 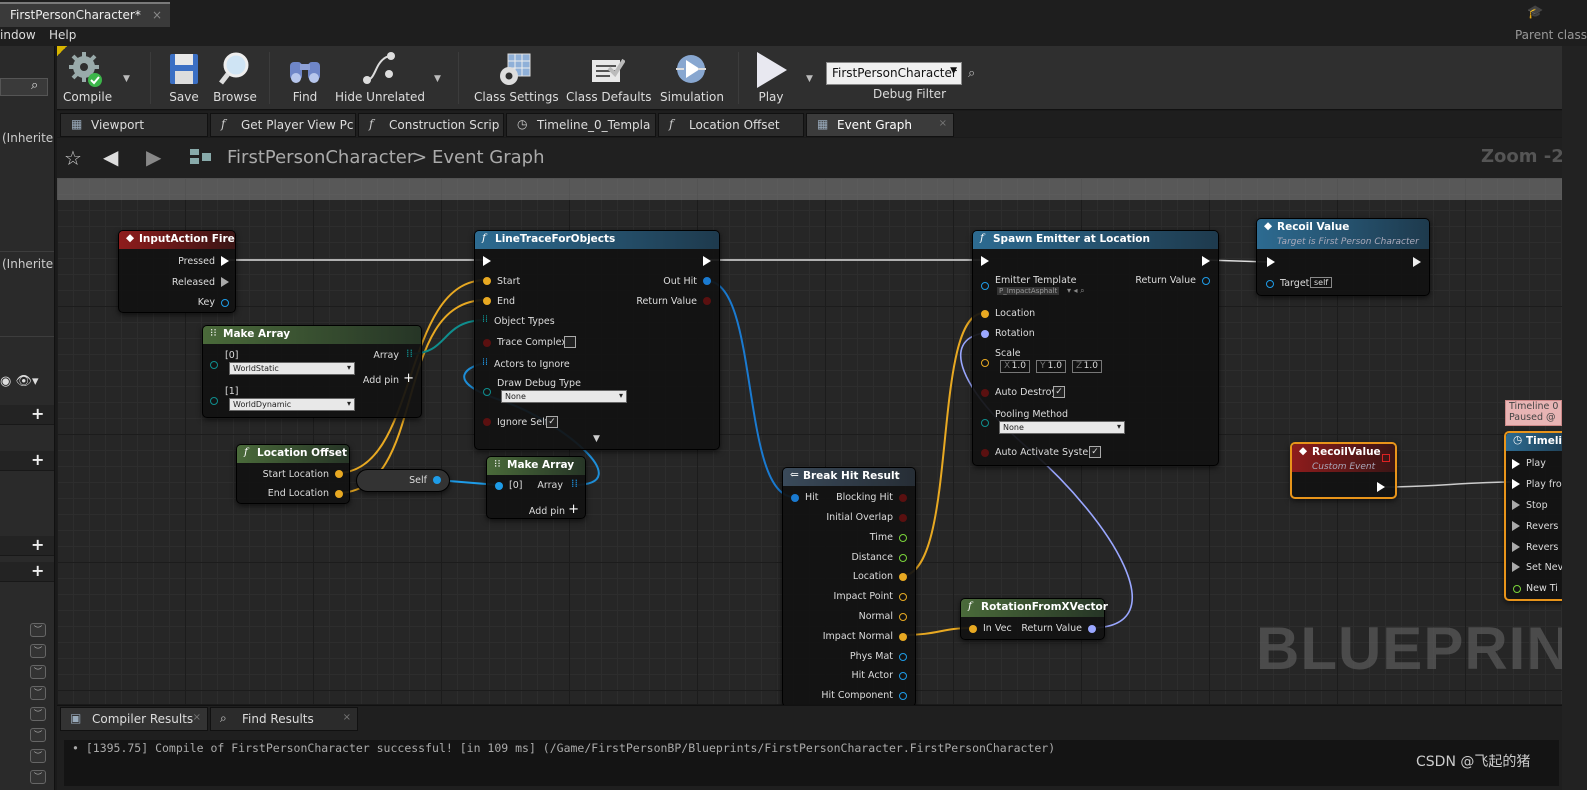 I want to click on tab-compiler-results: ▣ Compiler Results ×, so click(x=134, y=719).